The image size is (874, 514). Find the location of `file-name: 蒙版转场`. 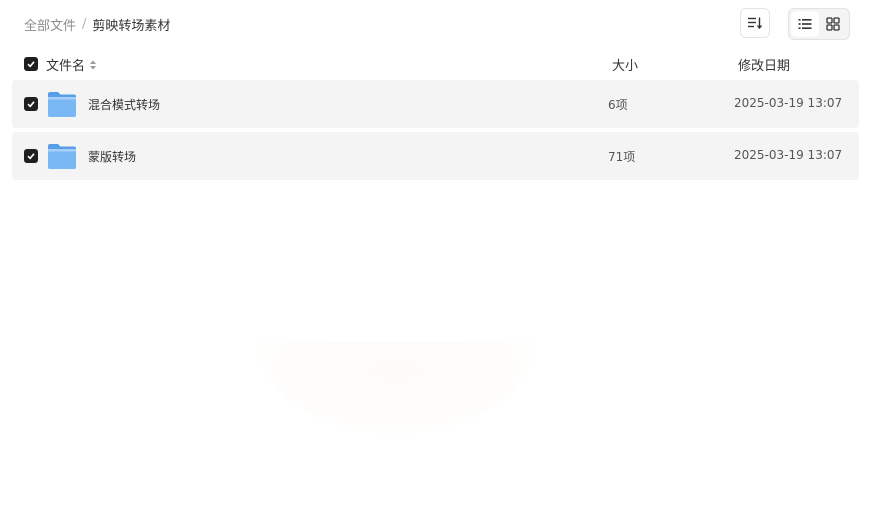

file-name: 蒙版转场 is located at coordinates (112, 156).